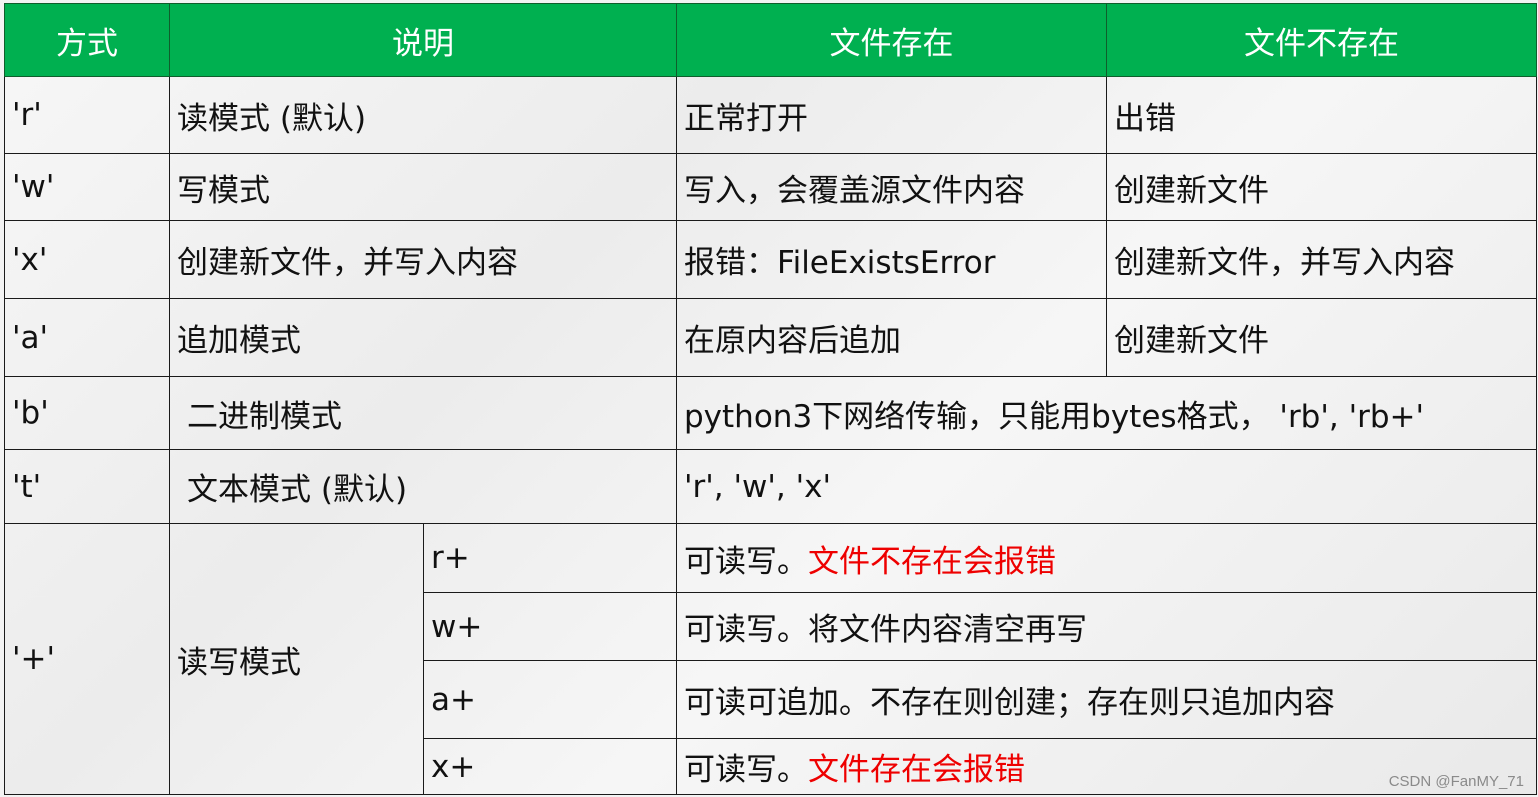 This screenshot has height=797, width=1538. I want to click on sub-mode-cell: r+, so click(550, 558).